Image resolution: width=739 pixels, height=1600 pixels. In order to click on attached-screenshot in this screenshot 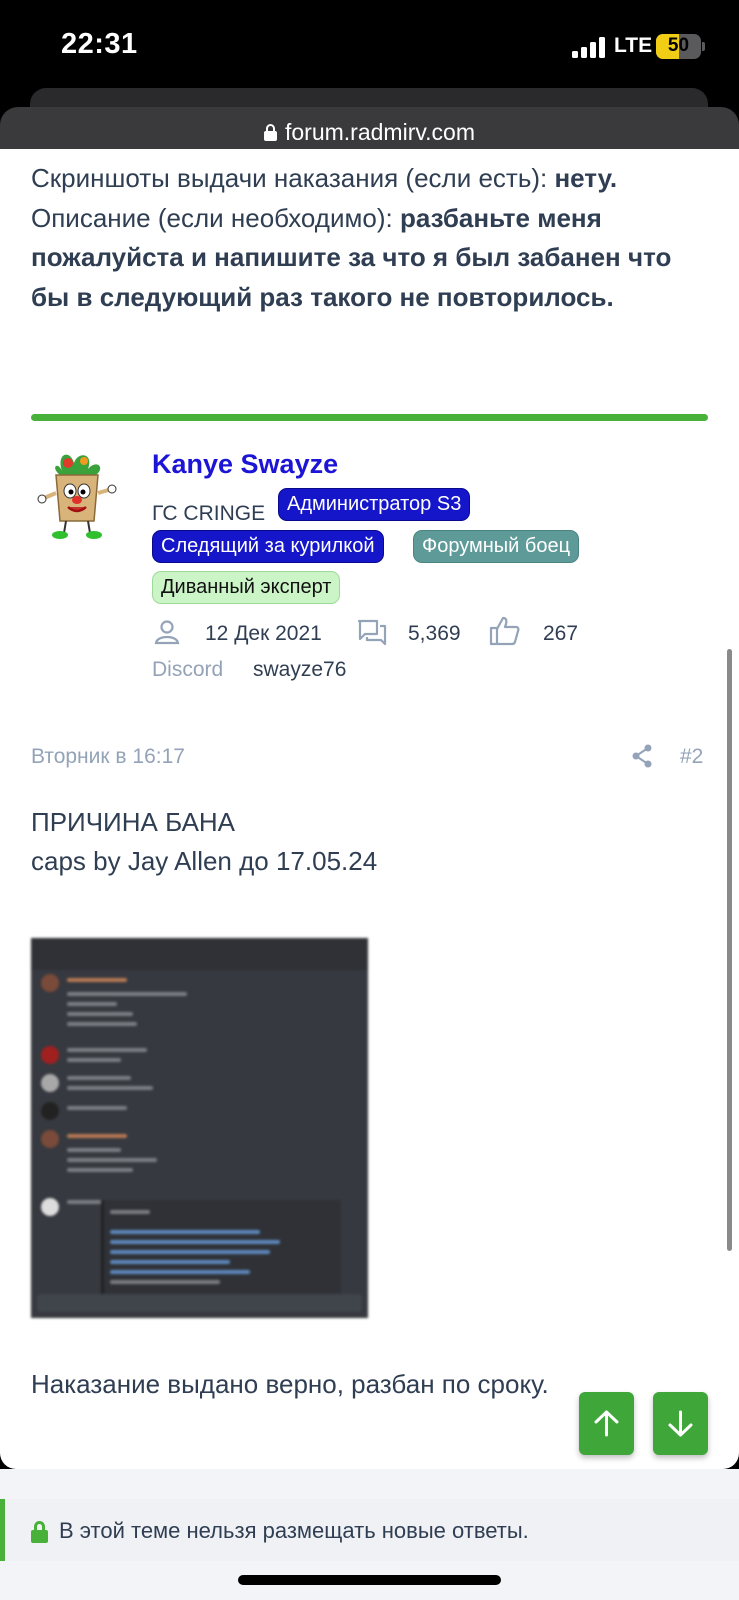, I will do `click(199, 1128)`.